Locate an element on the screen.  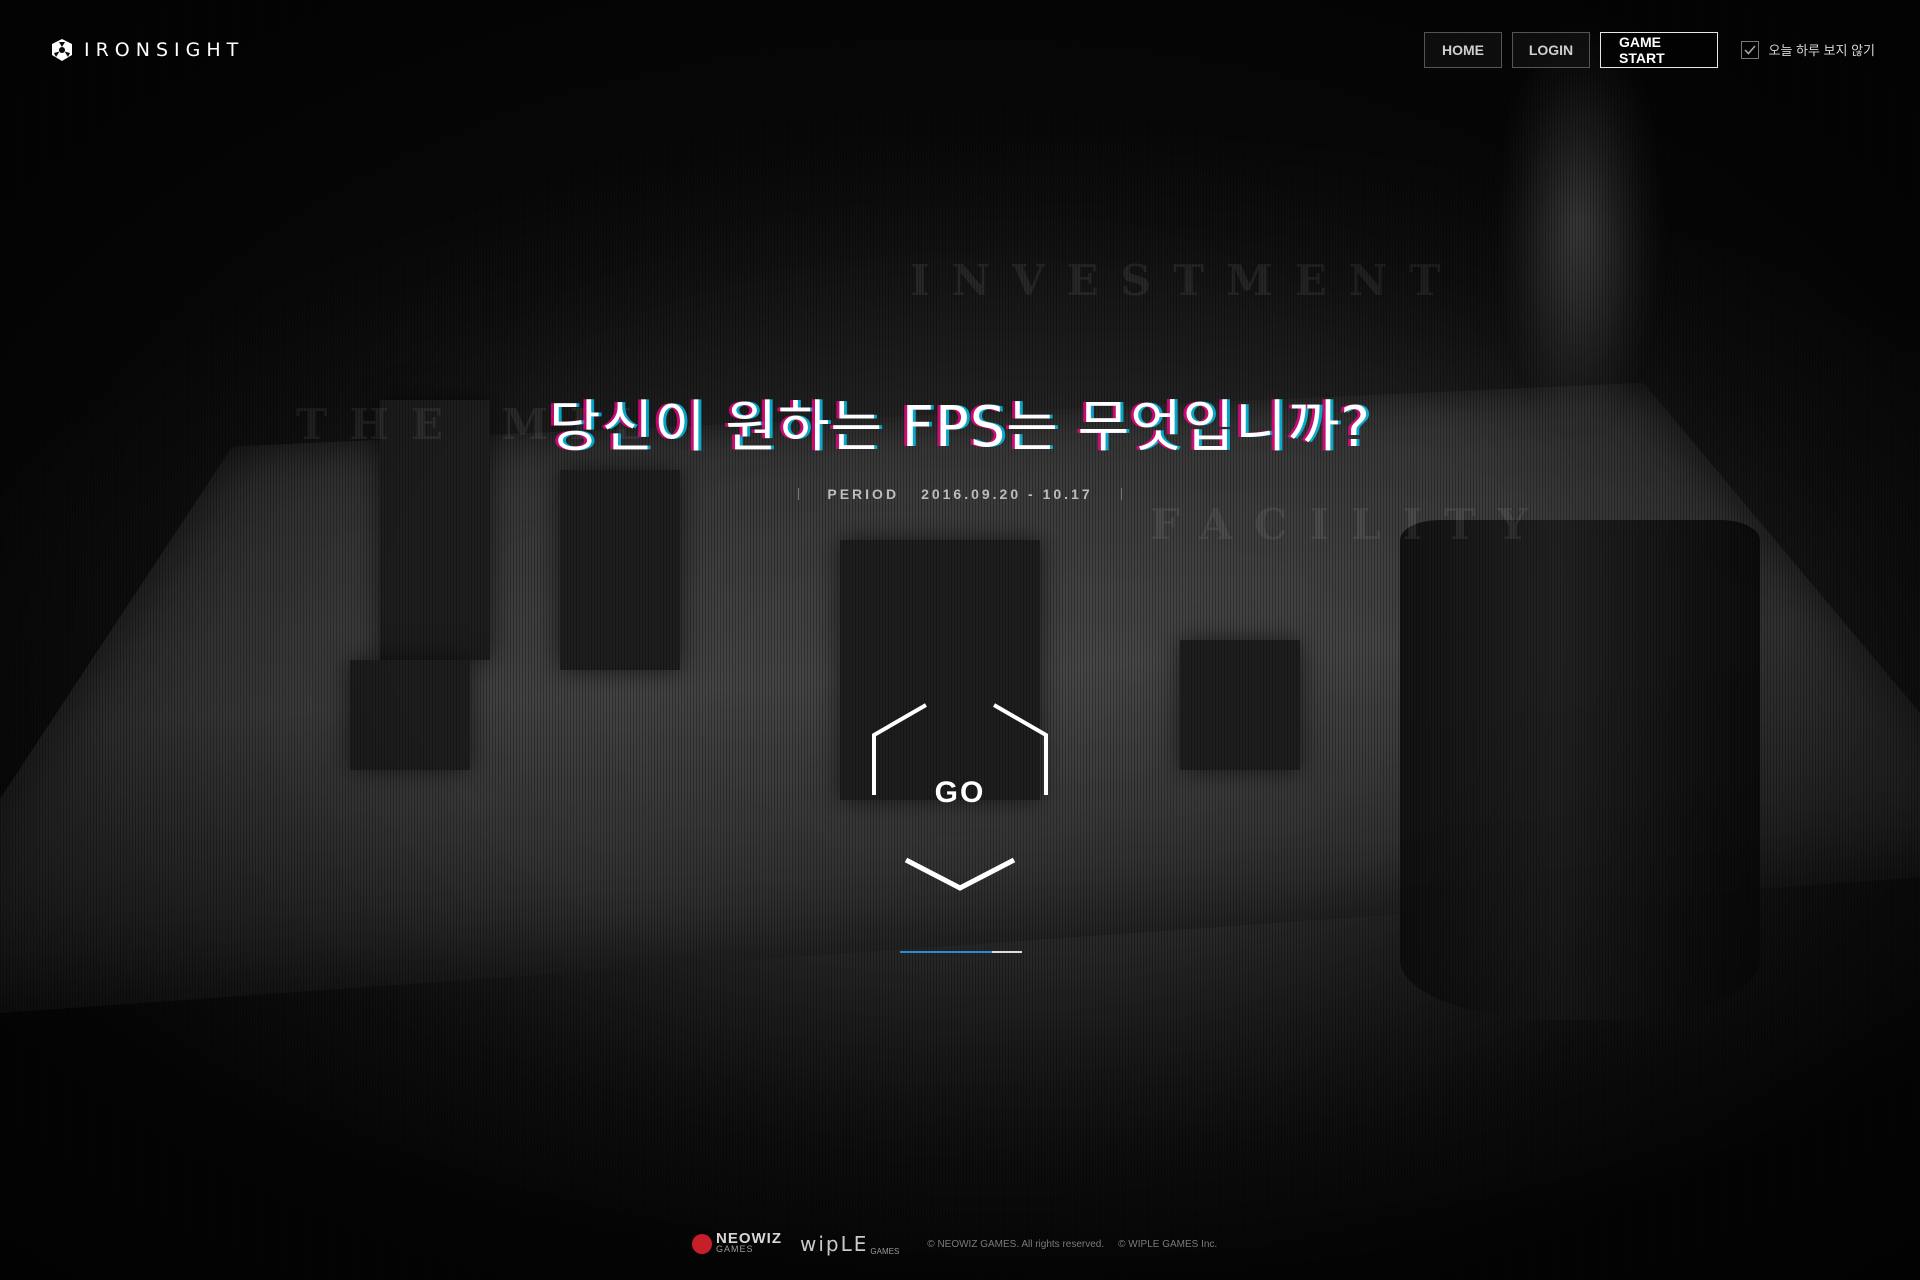
smoke is located at coordinates (1580, 280).